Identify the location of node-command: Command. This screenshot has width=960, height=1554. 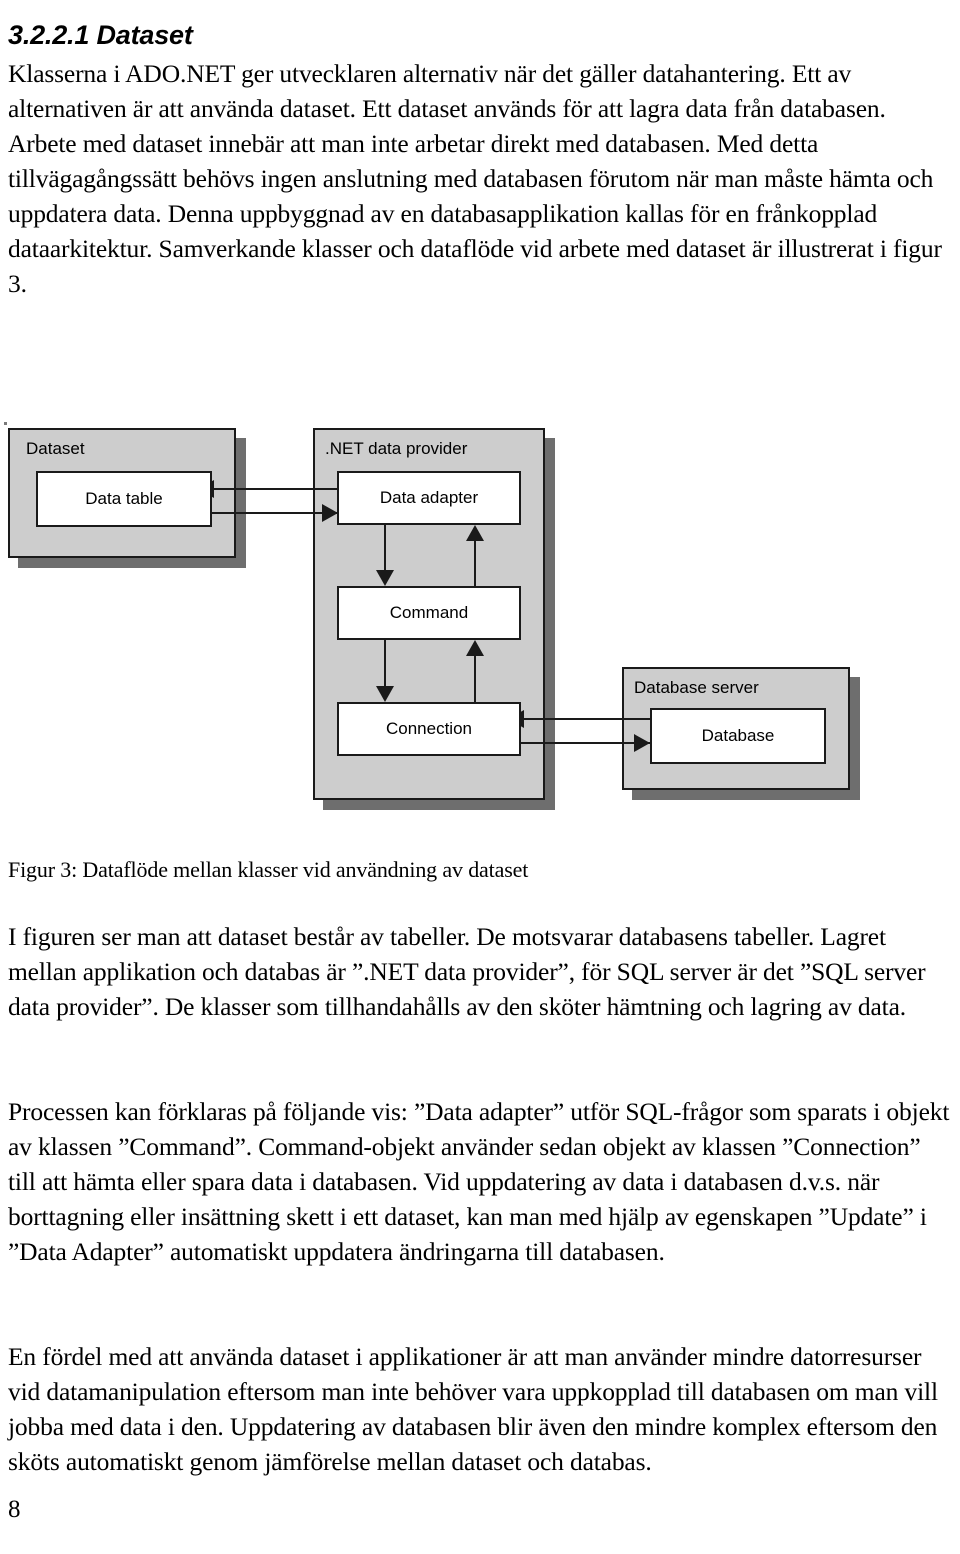
(429, 613).